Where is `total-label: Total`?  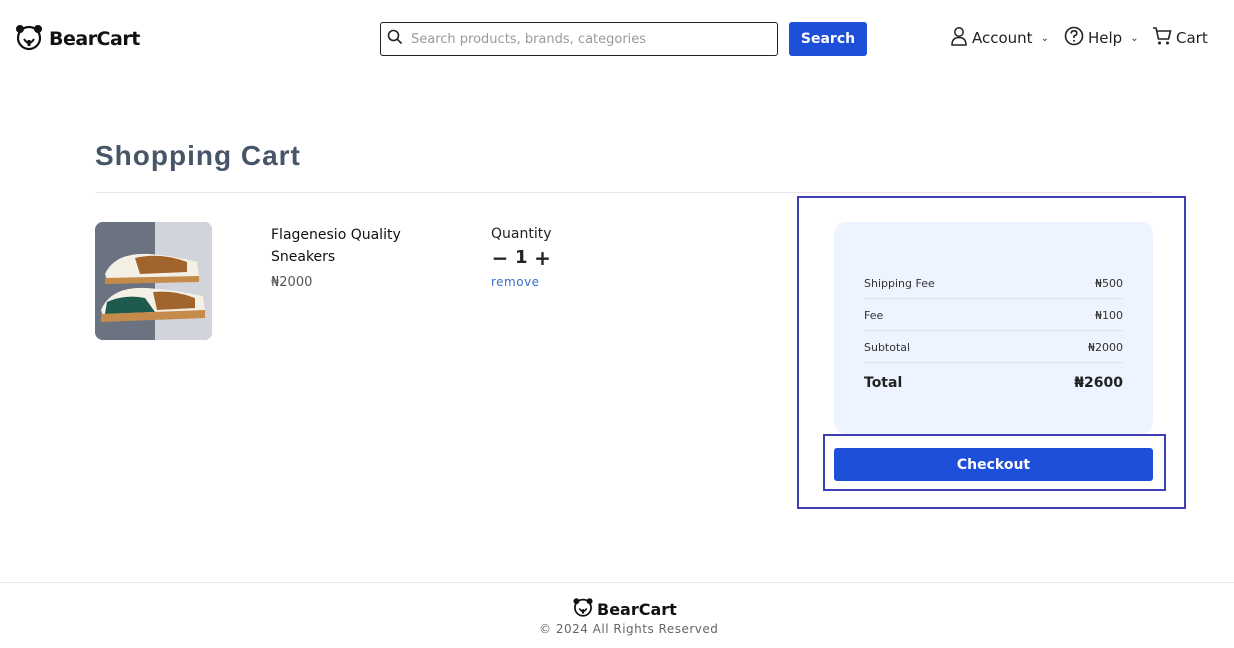 total-label: Total is located at coordinates (883, 383).